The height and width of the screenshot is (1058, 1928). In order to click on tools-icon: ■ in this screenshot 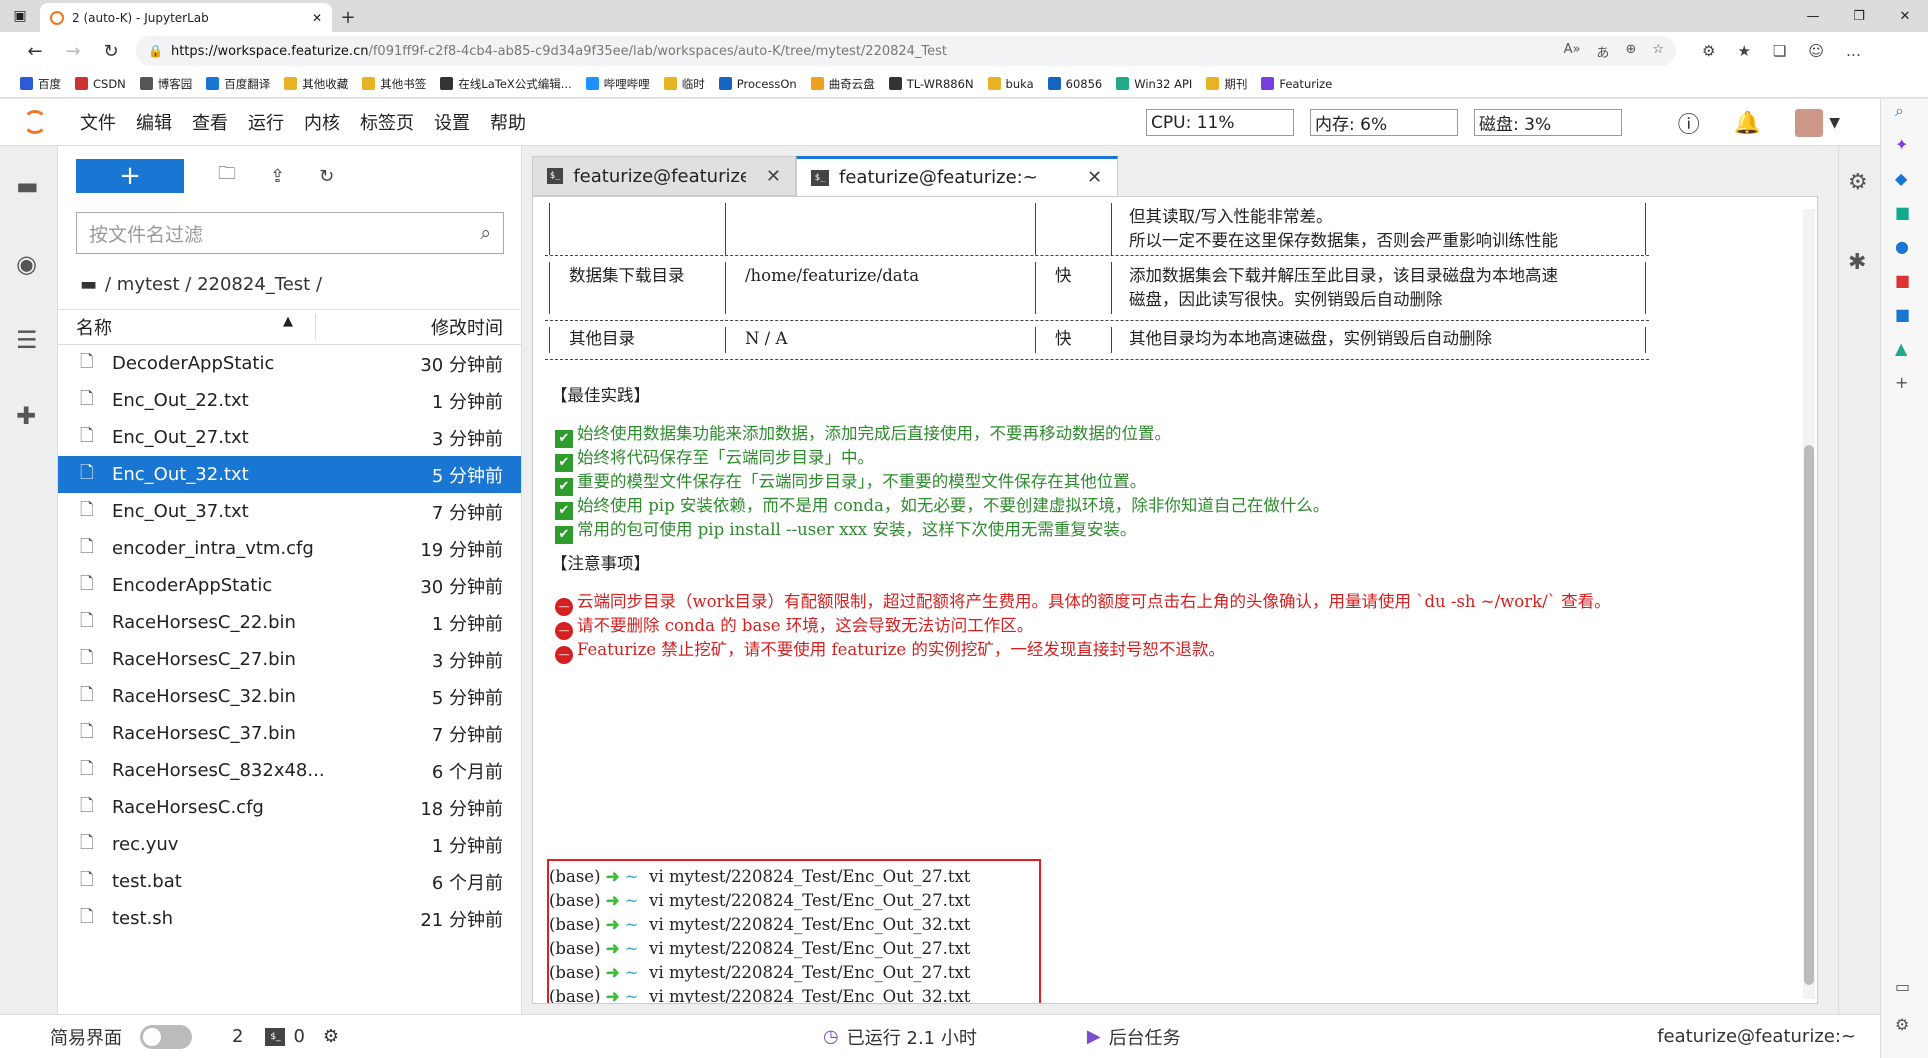, I will do `click(1902, 212)`.